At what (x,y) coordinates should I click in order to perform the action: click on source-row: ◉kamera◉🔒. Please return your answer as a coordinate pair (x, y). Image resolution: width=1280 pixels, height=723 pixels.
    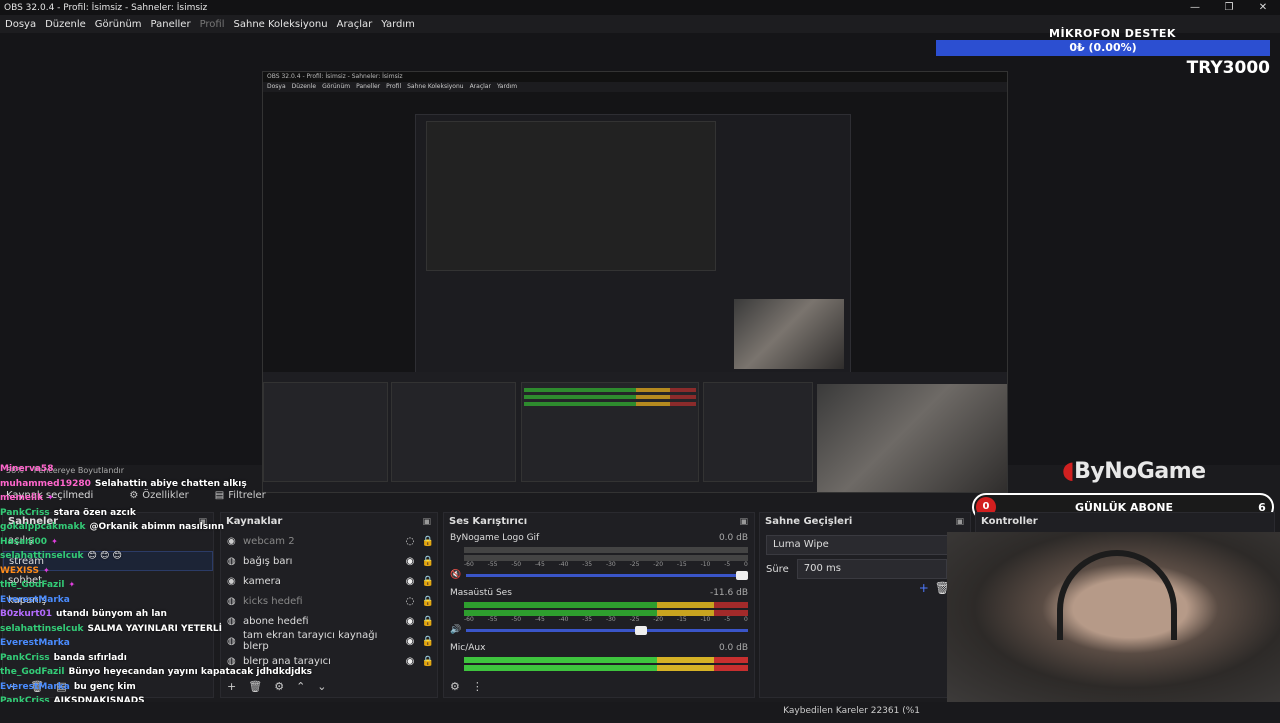
    Looking at the image, I should click on (329, 581).